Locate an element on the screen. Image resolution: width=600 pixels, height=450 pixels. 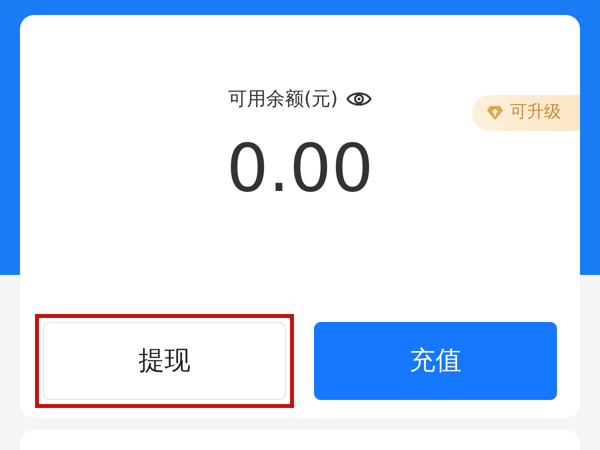
upgrade-badge: 可升级 is located at coordinates (526, 113).